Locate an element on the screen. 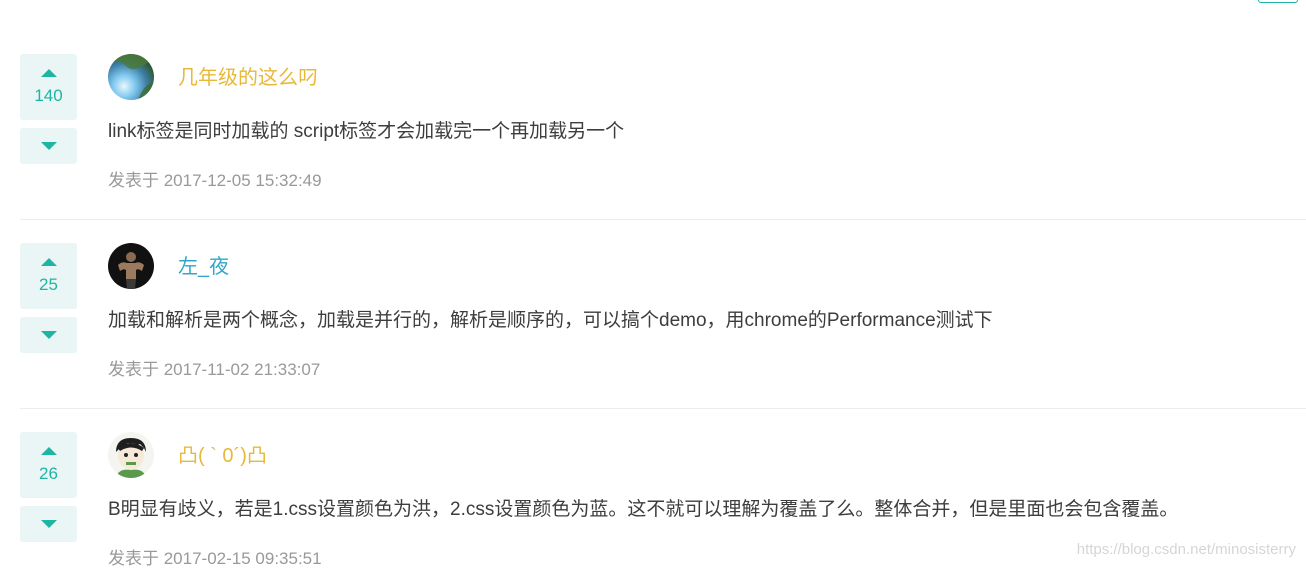  cartoon-boy-avatar-icon is located at coordinates (131, 455).